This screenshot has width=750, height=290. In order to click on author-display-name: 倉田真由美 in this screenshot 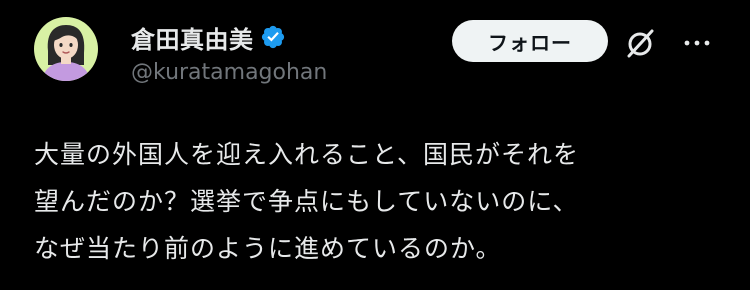, I will do `click(192, 37)`.